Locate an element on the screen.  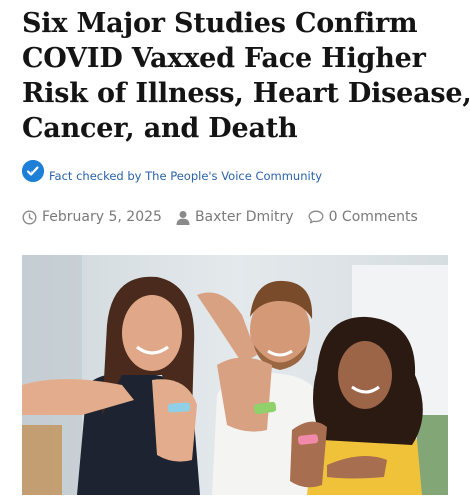
headline-line-4: Cancer, and Death is located at coordinates (160, 128).